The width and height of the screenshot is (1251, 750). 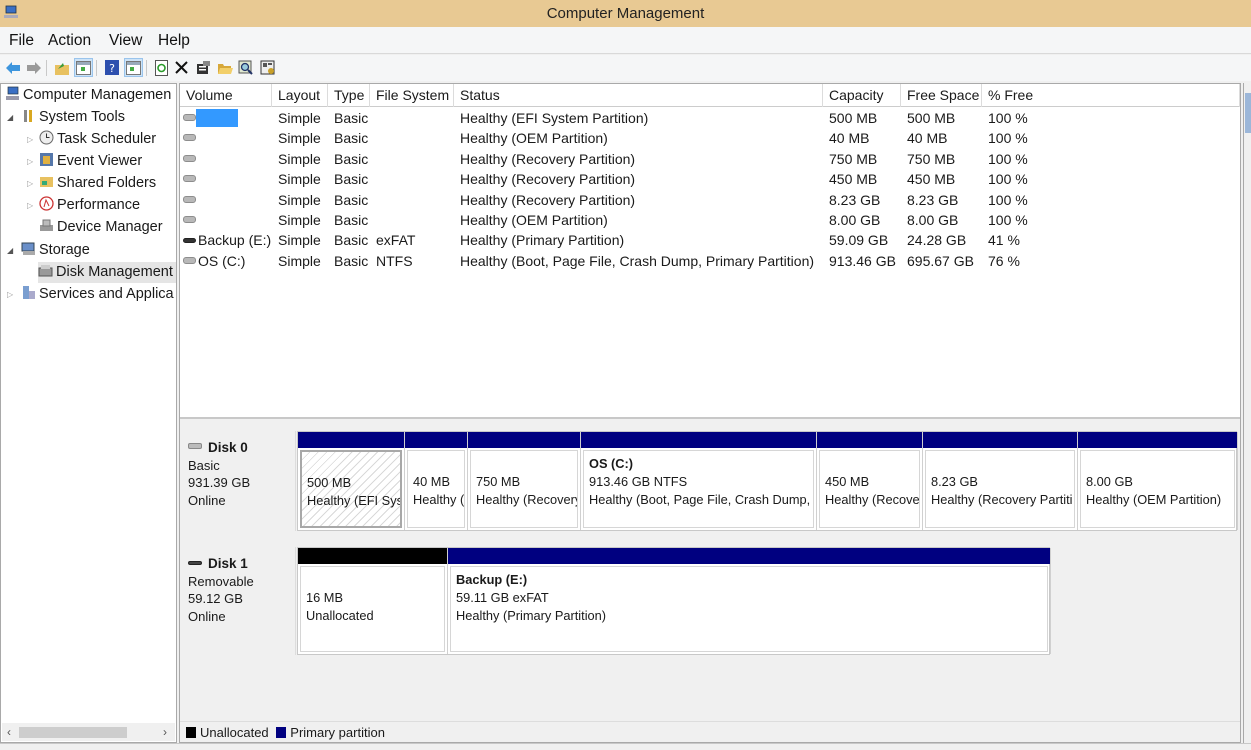 I want to click on tree-root-computer-management: Computer Managemen, so click(x=88, y=95).